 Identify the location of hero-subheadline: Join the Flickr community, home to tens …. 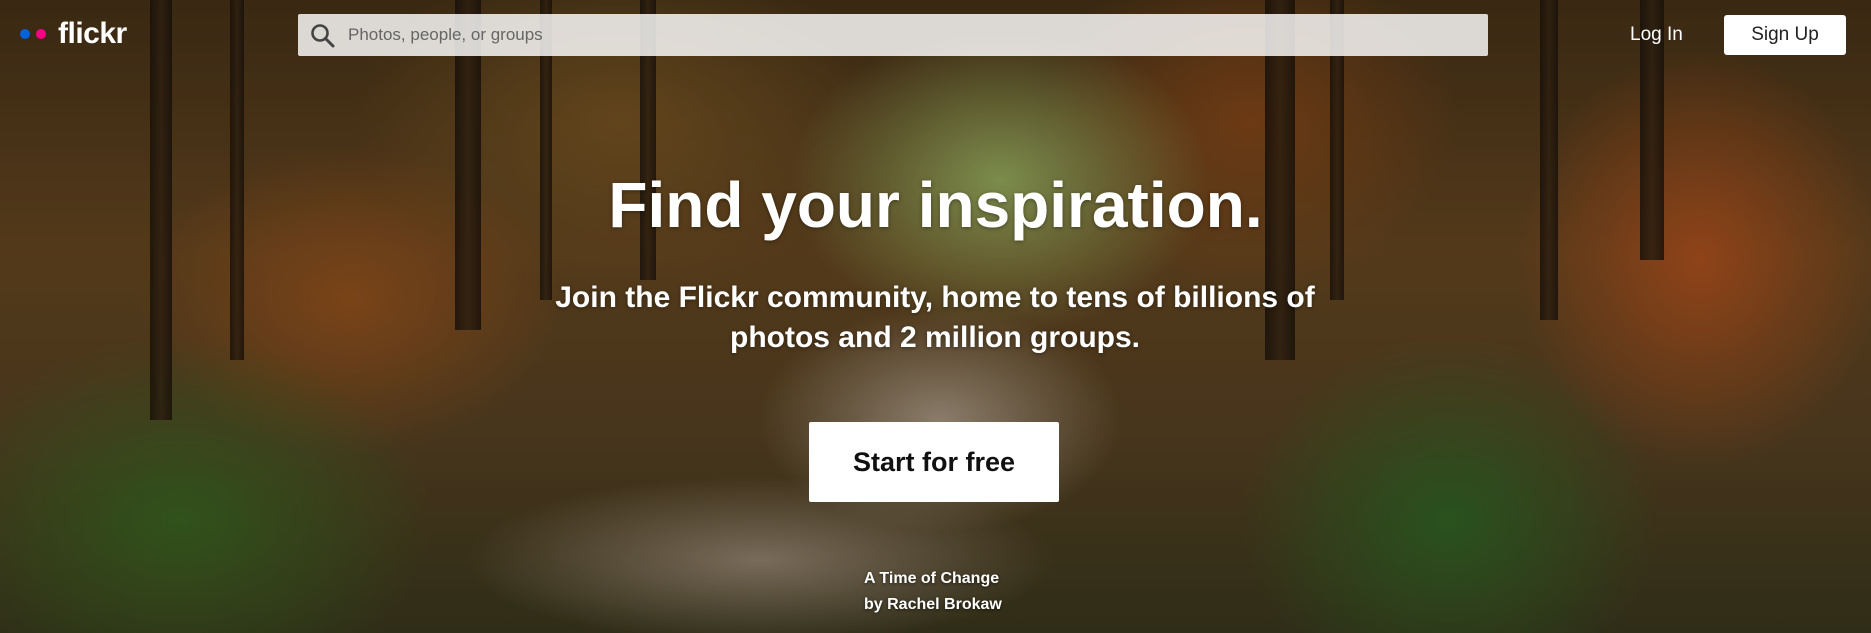
(935, 317).